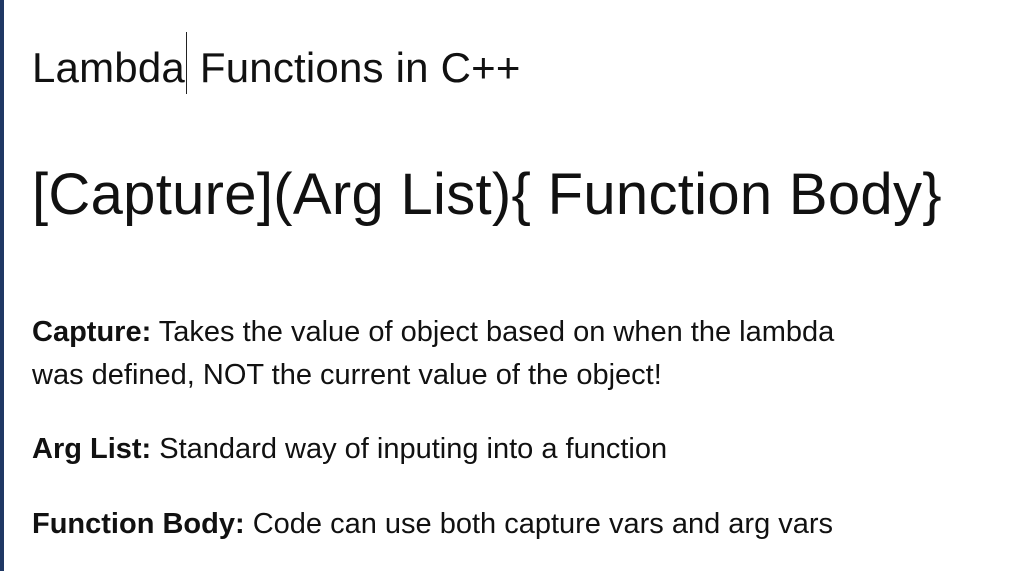 The width and height of the screenshot is (1026, 571). I want to click on term-function-body: Function Body:, so click(138, 524).